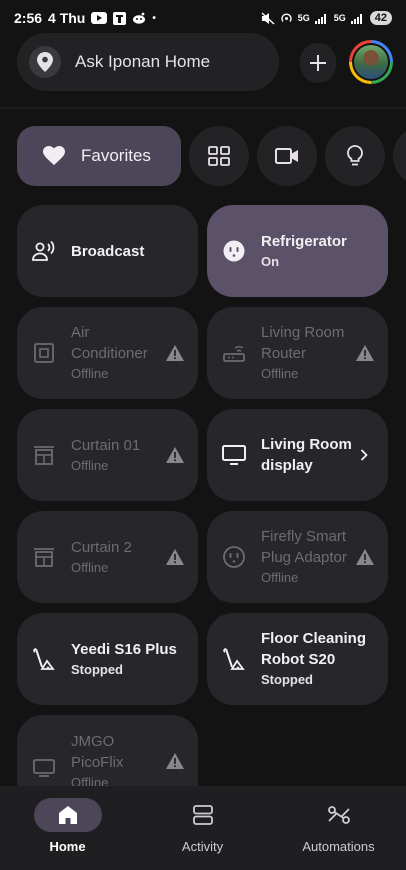 The image size is (406, 870). I want to click on hotspot-icon, so click(286, 17).